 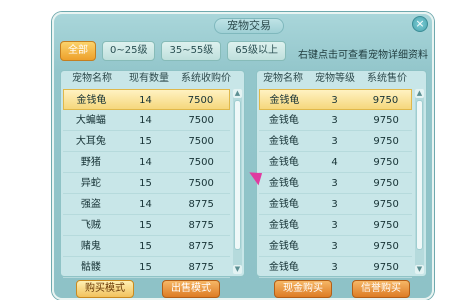 I want to click on table-row: 强盗 14 8775, so click(x=146, y=204).